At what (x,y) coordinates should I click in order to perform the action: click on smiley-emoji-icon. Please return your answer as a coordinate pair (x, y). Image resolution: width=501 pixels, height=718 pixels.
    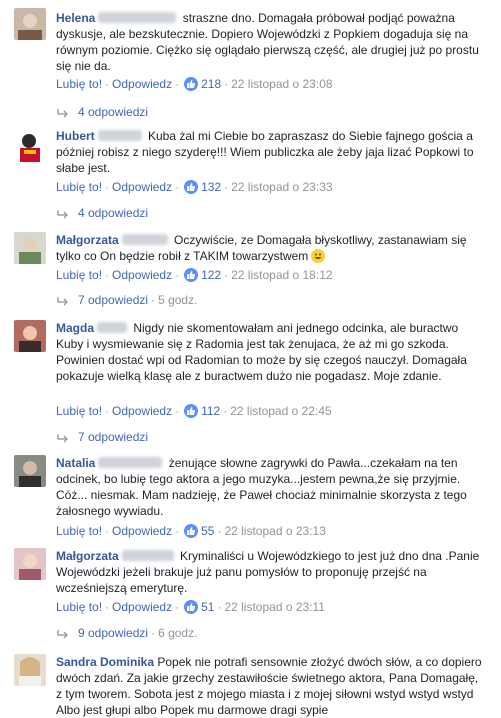
    Looking at the image, I should click on (318, 256).